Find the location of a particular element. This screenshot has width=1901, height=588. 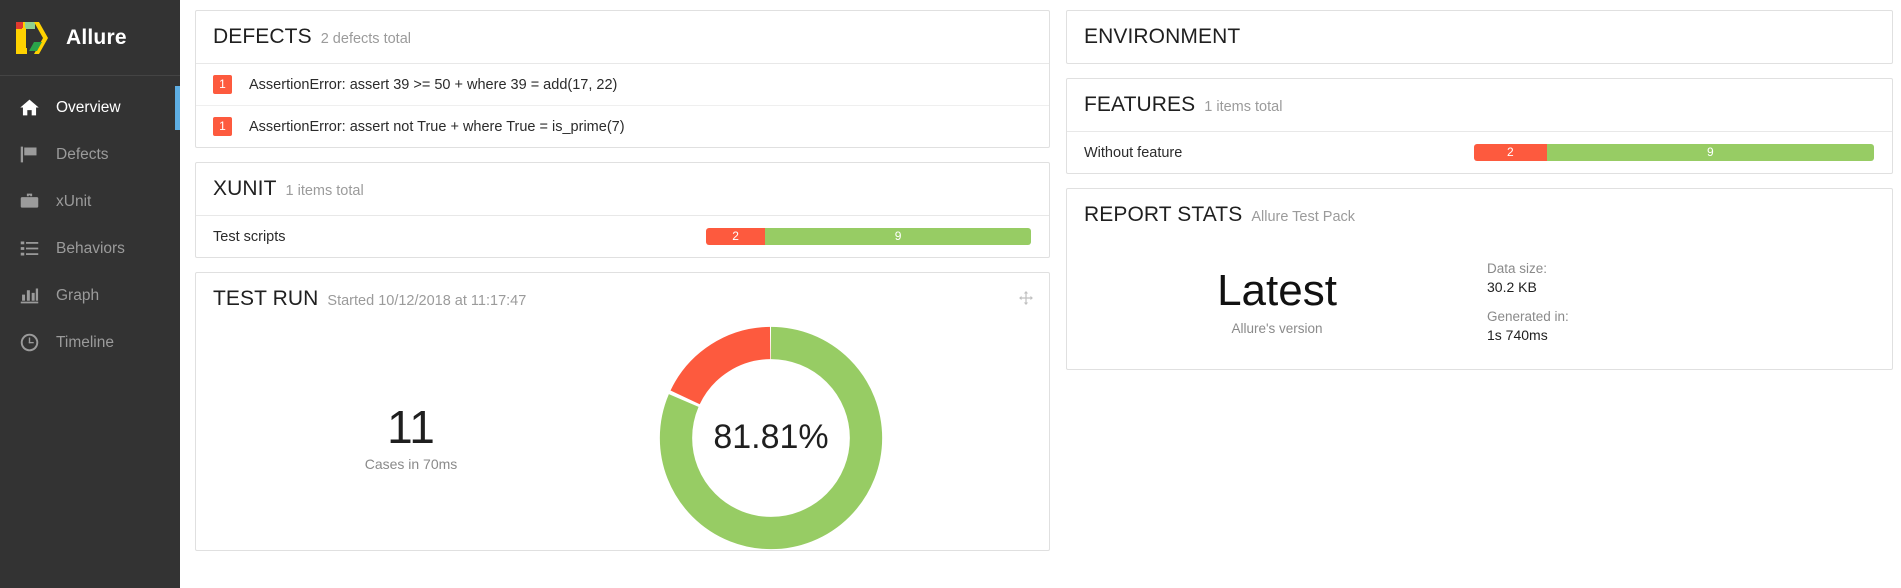

donut-chart: 81.81% is located at coordinates (771, 438).